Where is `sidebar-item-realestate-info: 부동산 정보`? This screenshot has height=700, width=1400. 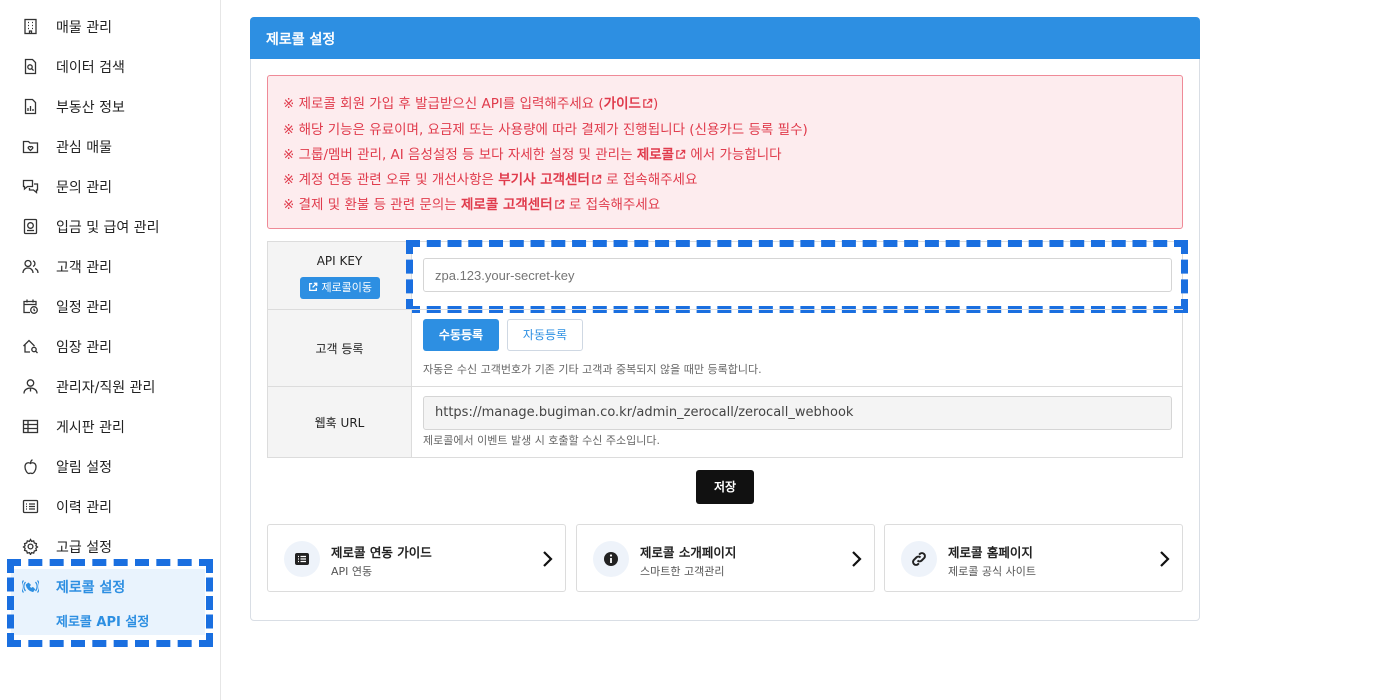
sidebar-item-realestate-info: 부동산 정보 is located at coordinates (110, 106).